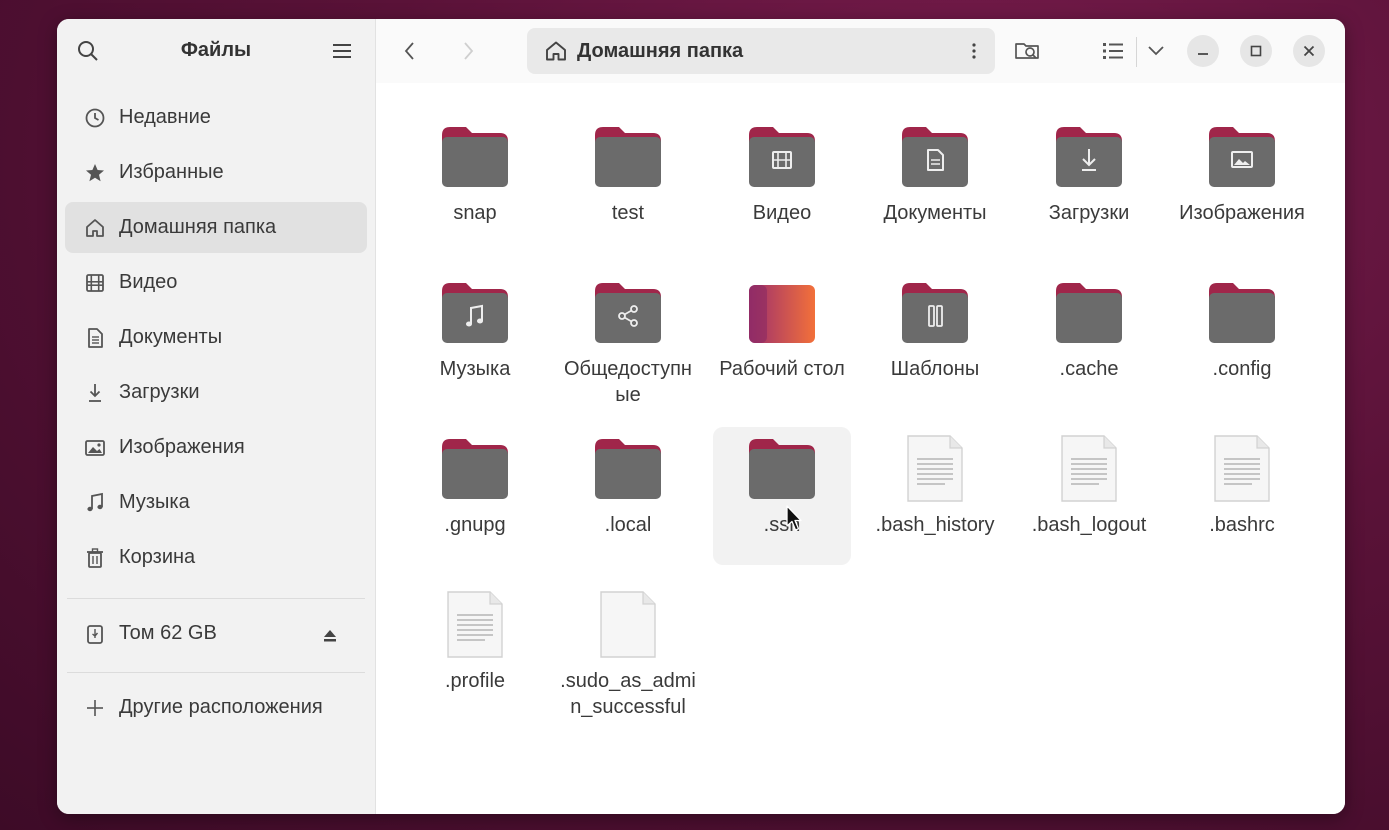 Image resolution: width=1389 pixels, height=830 pixels. What do you see at coordinates (628, 694) in the screenshot?
I see `file-name: .sudo_as_admin_successful` at bounding box center [628, 694].